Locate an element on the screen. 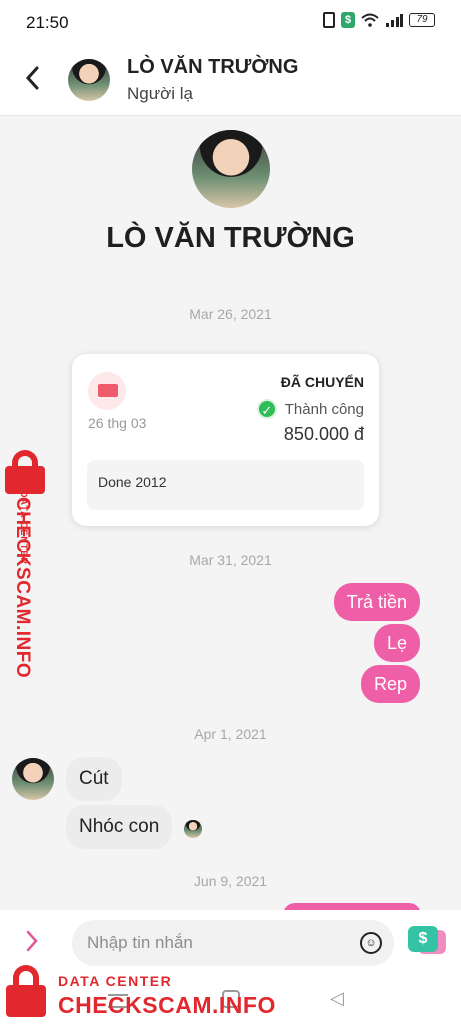 The image size is (461, 1024). transfer-icon-wrap is located at coordinates (107, 391).